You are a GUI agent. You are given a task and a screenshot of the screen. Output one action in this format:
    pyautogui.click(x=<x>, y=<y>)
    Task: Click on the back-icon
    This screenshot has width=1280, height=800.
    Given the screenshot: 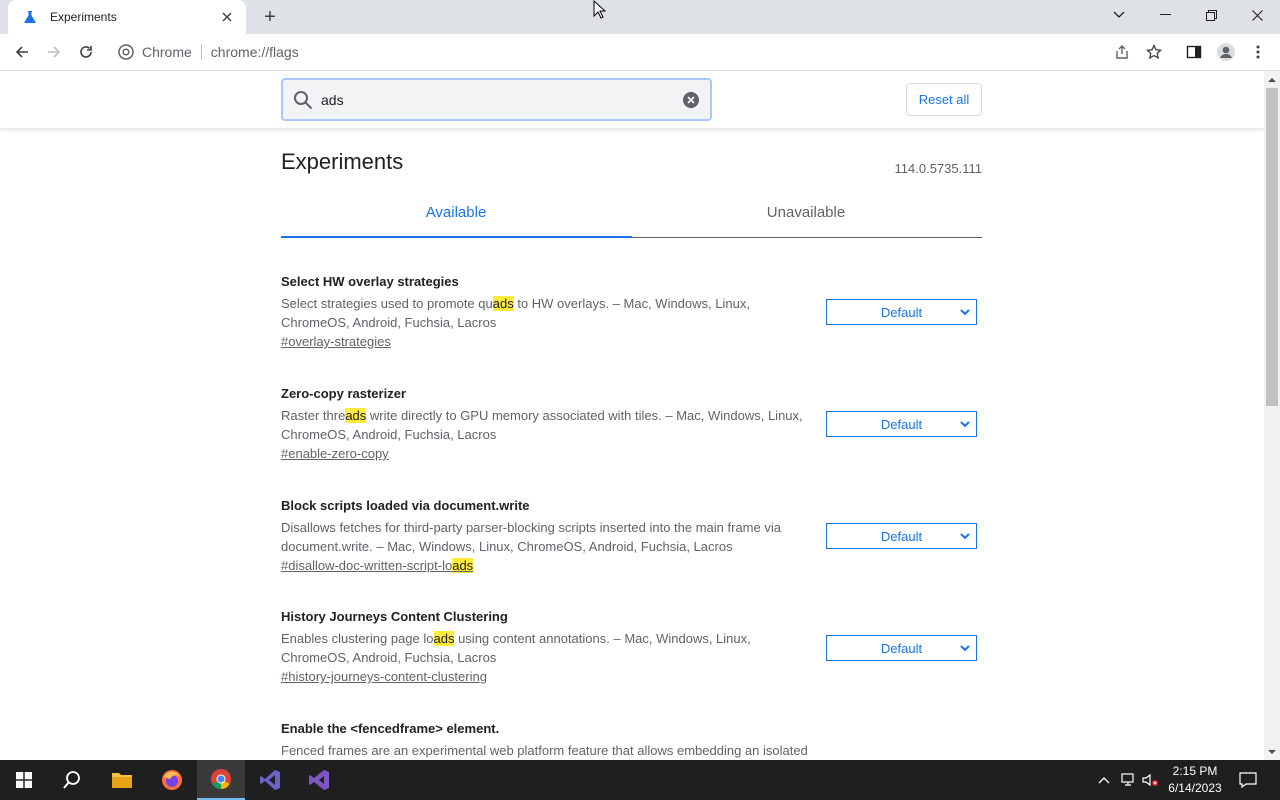 What is the action you would take?
    pyautogui.click(x=22, y=52)
    